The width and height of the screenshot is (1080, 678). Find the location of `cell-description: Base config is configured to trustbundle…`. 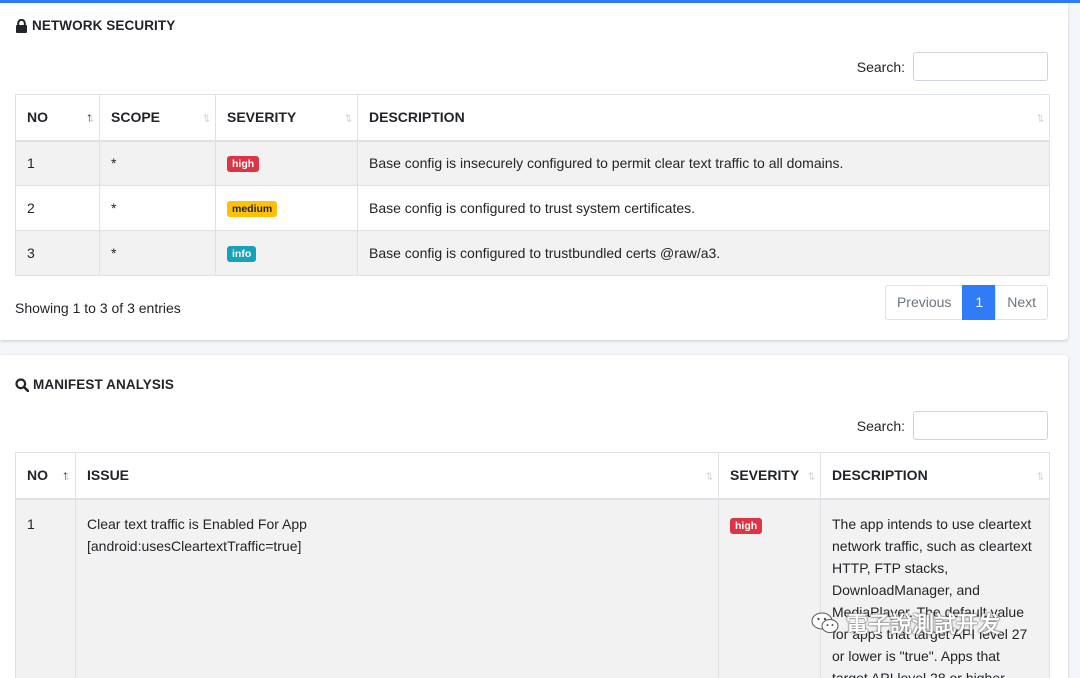

cell-description: Base config is configured to trustbundle… is located at coordinates (703, 253).